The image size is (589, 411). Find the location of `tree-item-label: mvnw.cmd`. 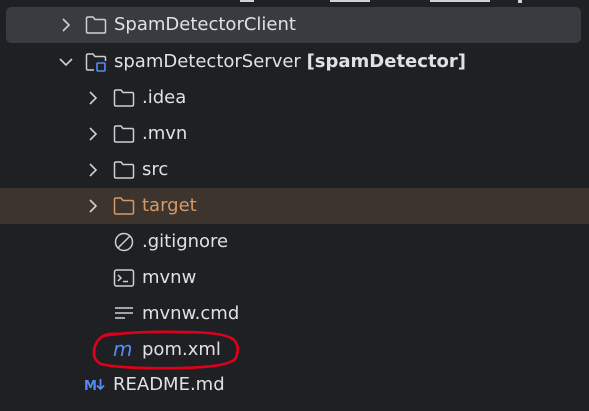

tree-item-label: mvnw.cmd is located at coordinates (191, 313).